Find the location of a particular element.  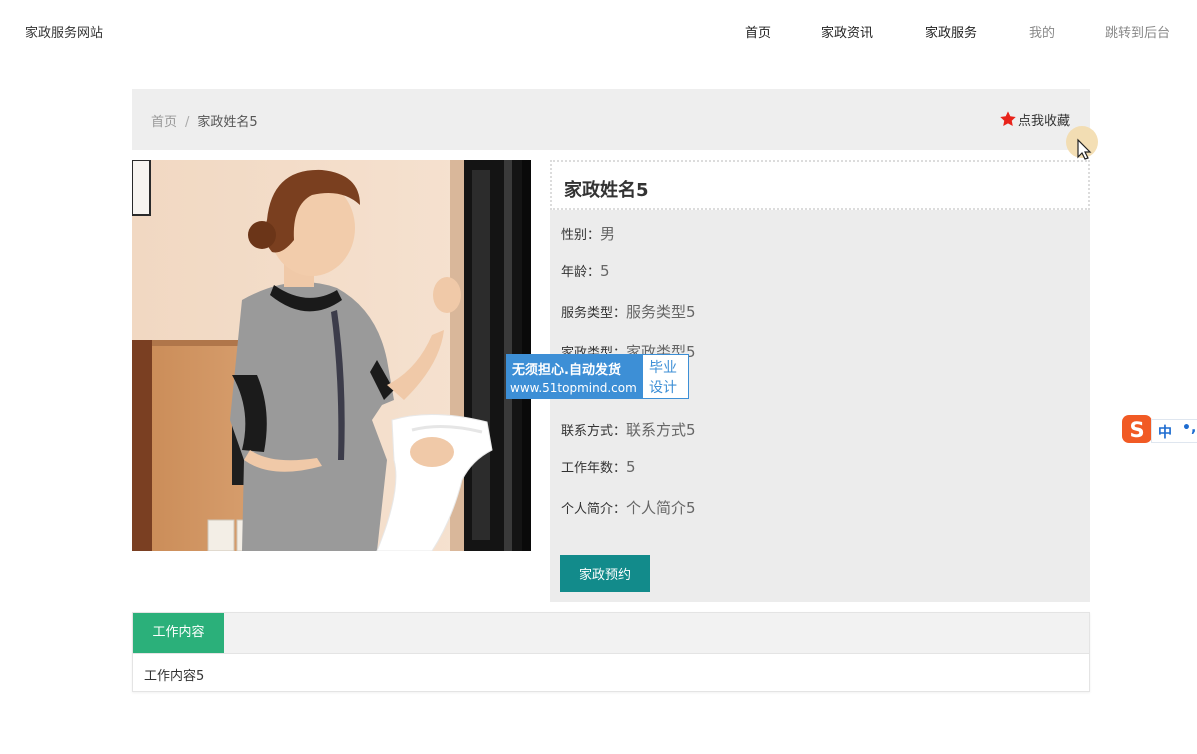

content-tabs: 工作内容 工作内容5 is located at coordinates (611, 652).